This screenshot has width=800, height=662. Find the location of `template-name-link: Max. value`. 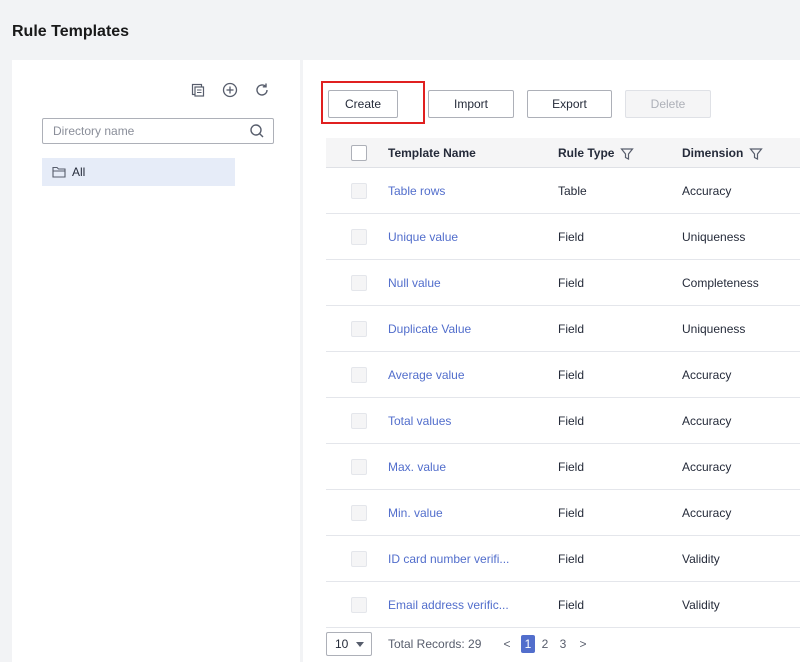

template-name-link: Max. value is located at coordinates (417, 467).